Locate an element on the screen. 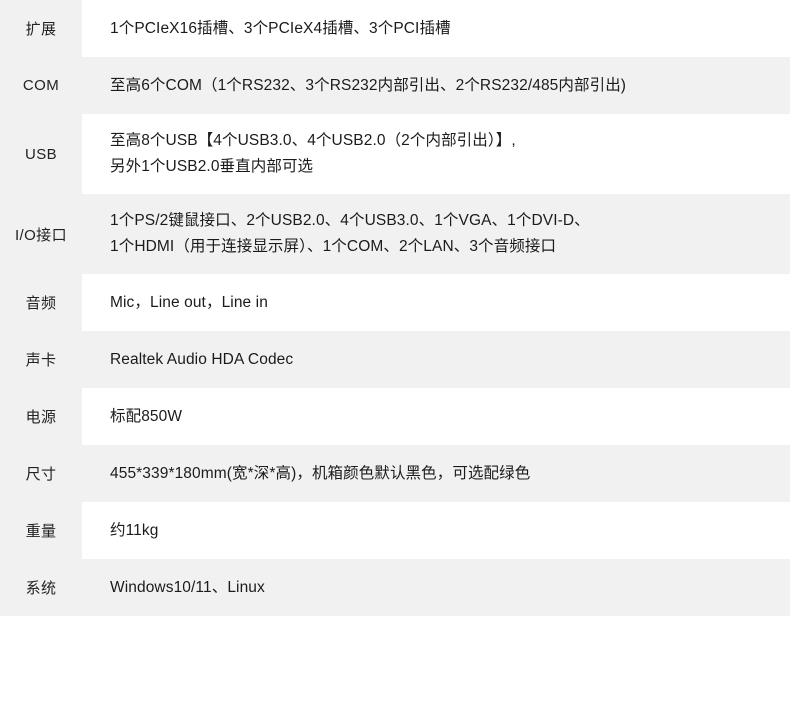 The width and height of the screenshot is (790, 711). spec-value-cell: Windows10/11、Linux is located at coordinates (436, 587).